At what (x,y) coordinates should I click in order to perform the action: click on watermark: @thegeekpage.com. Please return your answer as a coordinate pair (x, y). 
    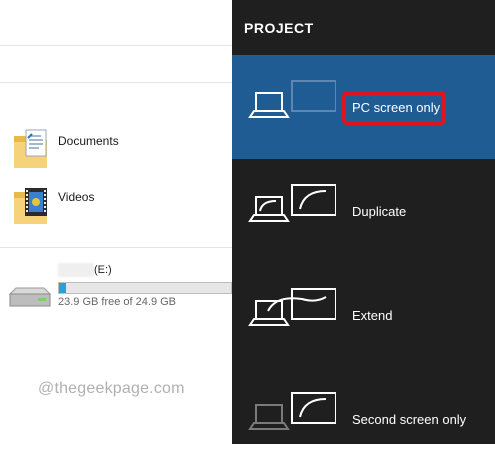
    Looking at the image, I should click on (111, 388).